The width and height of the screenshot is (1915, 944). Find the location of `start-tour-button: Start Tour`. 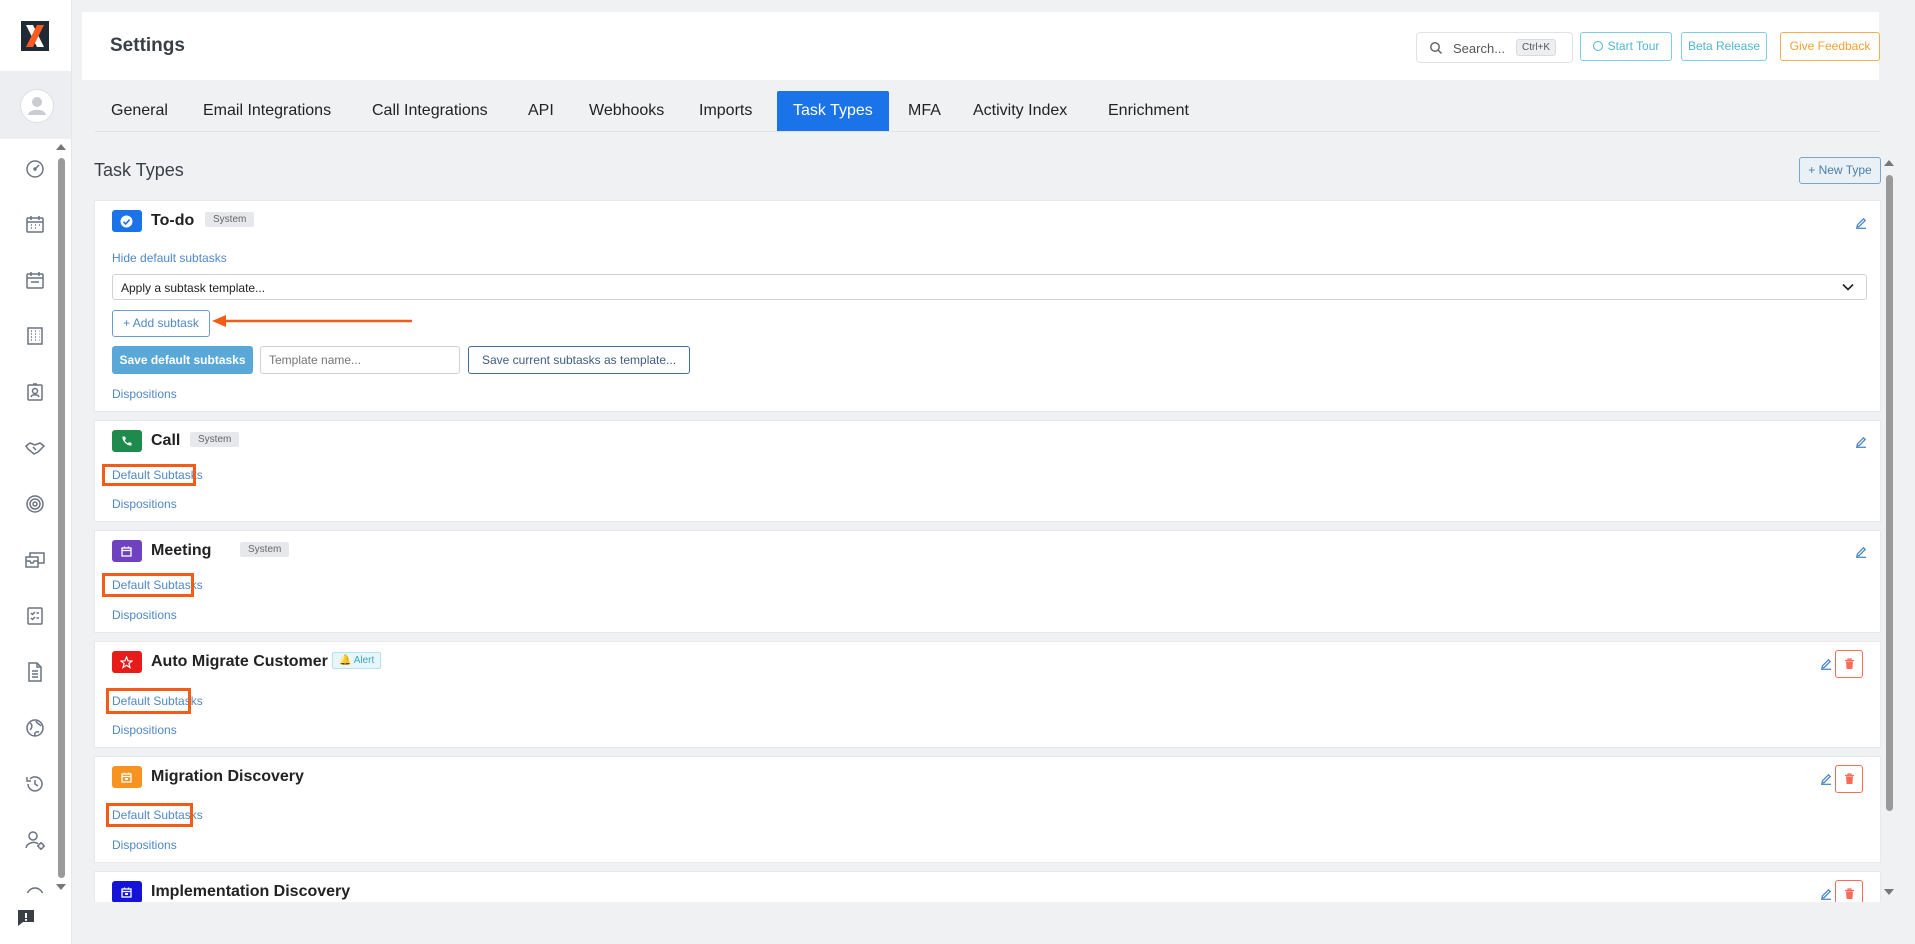

start-tour-button: Start Tour is located at coordinates (1626, 46).